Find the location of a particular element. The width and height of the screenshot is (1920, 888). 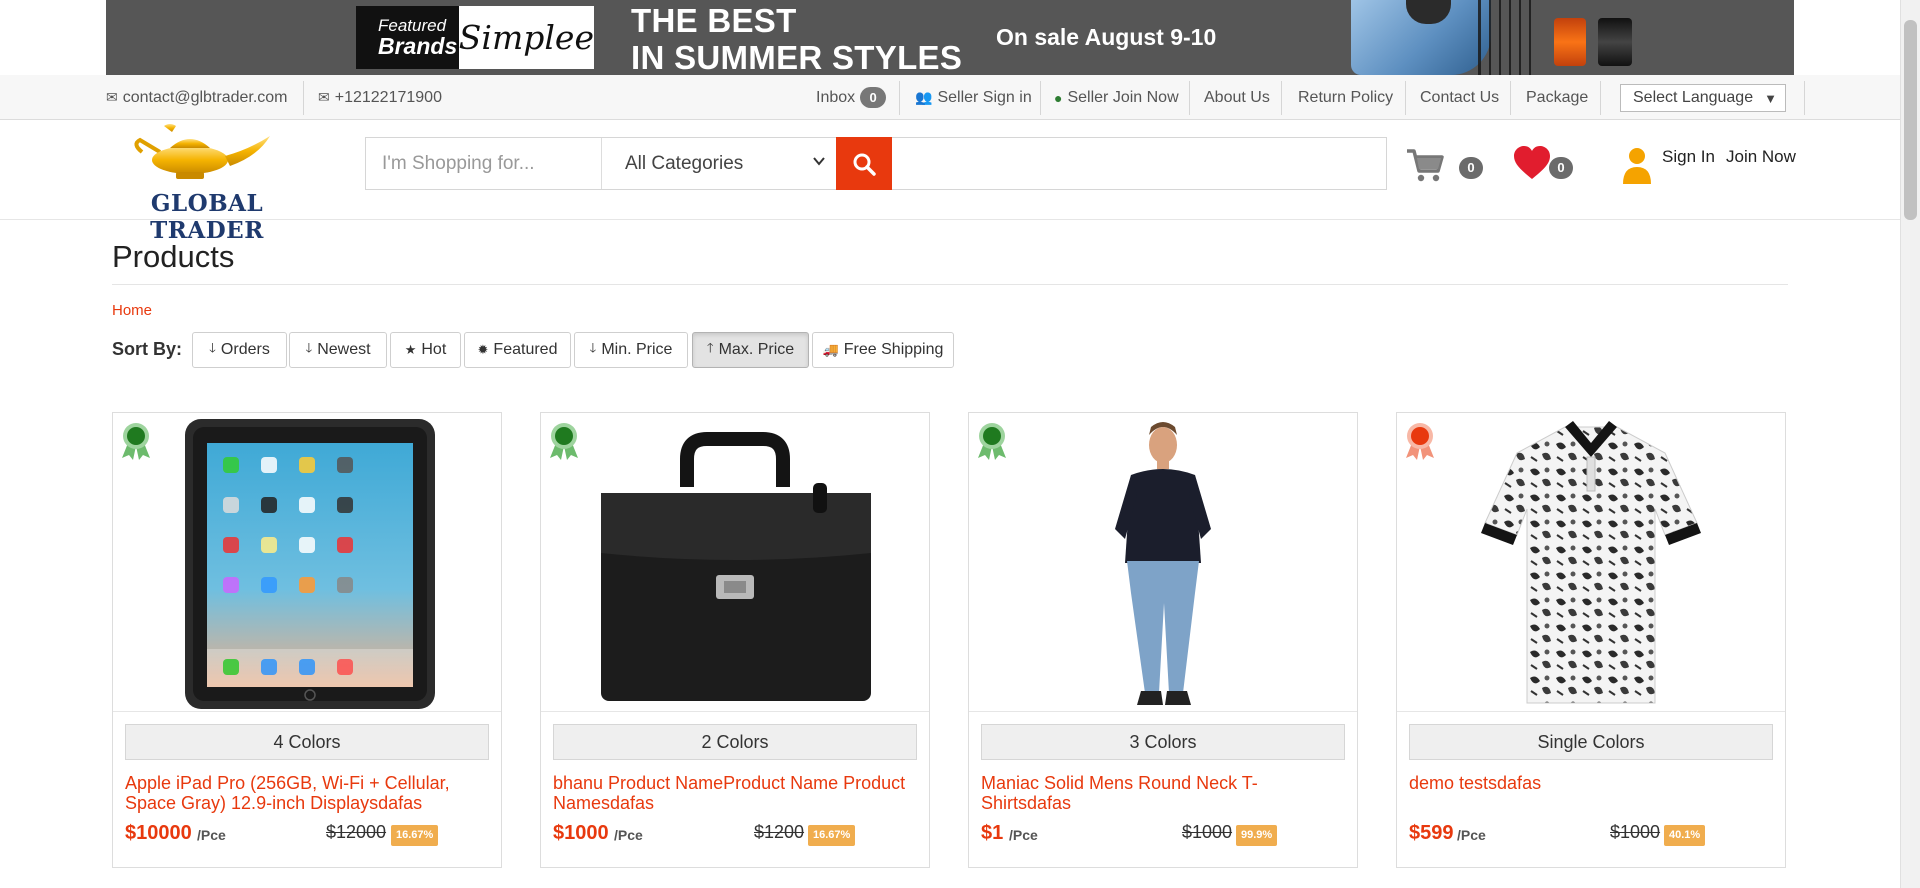

logo-text: GLOBAL TRADER is located at coordinates (207, 217).